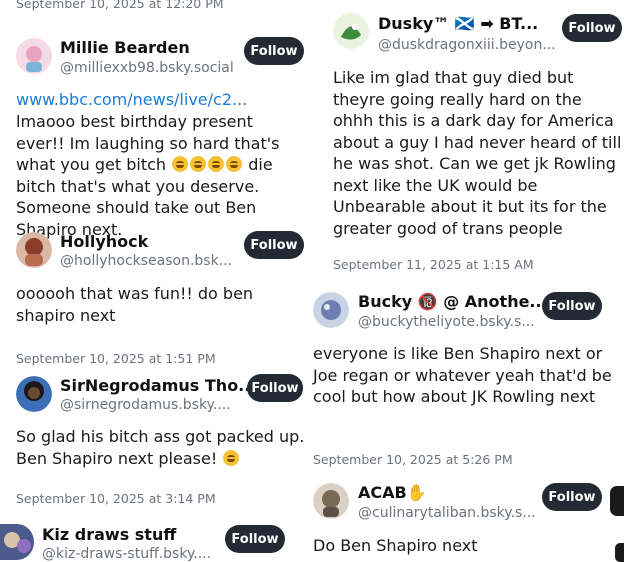 This screenshot has height=562, width=624. Describe the element at coordinates (395, 545) in the screenshot. I see `post-text: Do Ben Shapiro next` at that location.